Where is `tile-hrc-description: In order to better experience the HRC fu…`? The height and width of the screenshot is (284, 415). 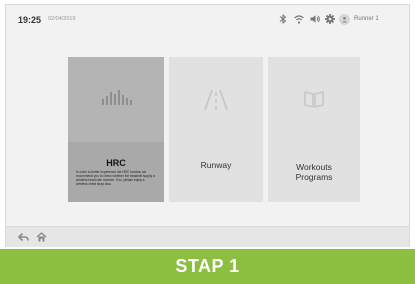 tile-hrc-description: In order to better experience the HRC fu… is located at coordinates (115, 178).